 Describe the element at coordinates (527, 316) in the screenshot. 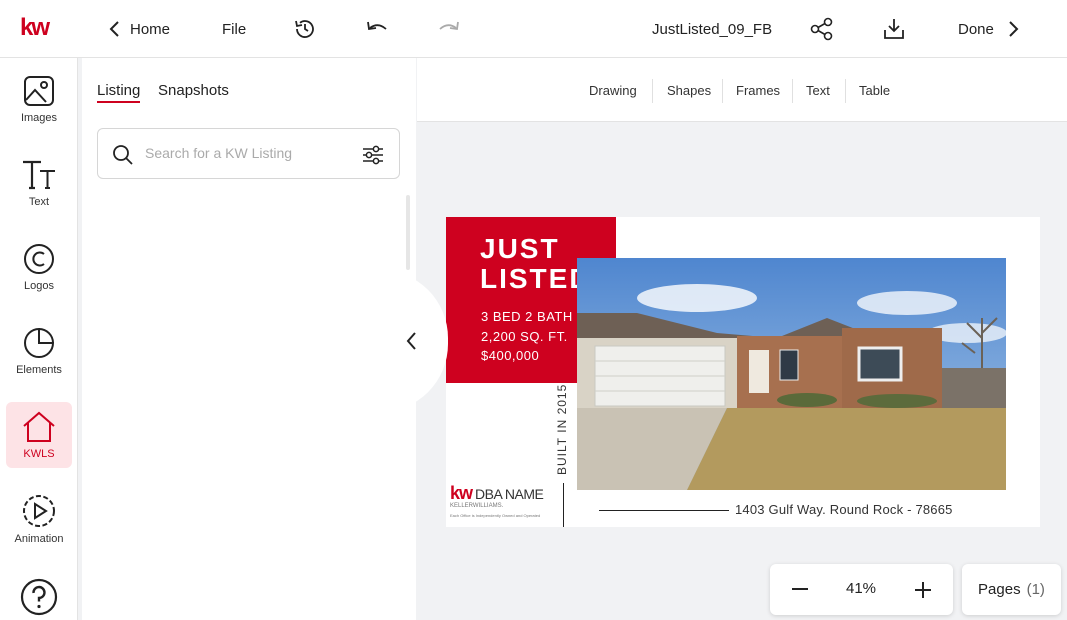

I see `detail-beds: 3 BED 2 BATH` at that location.